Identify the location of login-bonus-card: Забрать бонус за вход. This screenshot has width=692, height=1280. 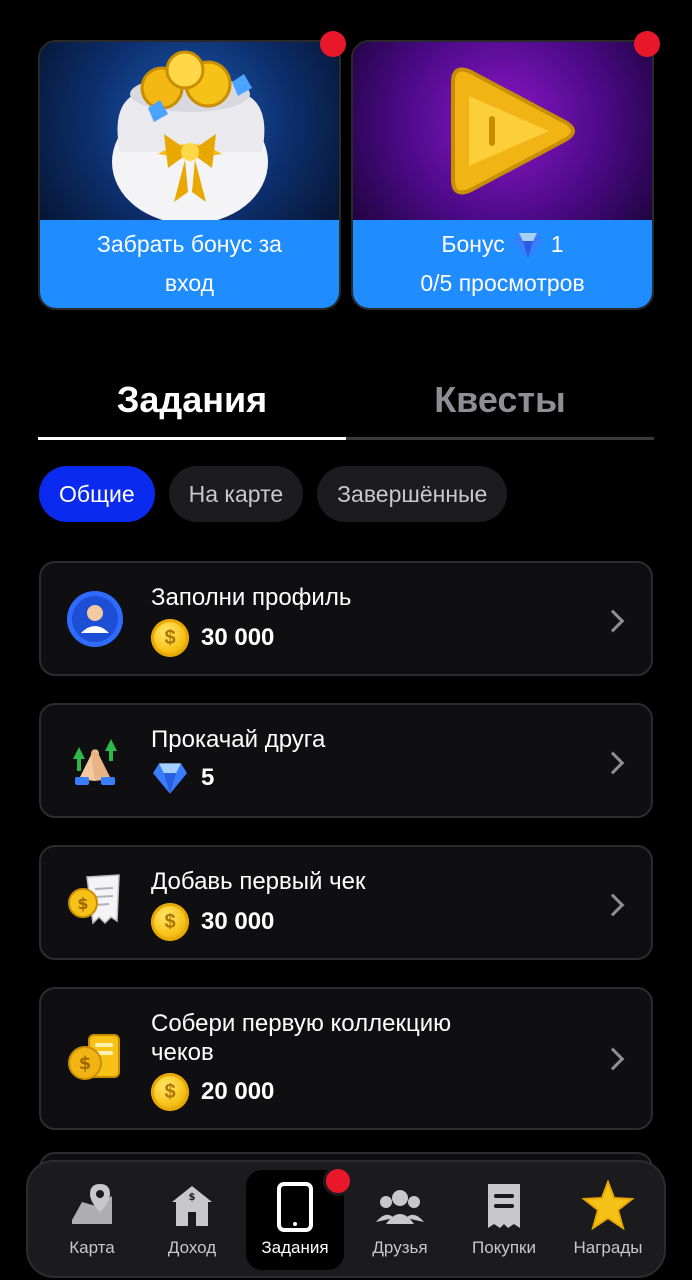
(189, 175).